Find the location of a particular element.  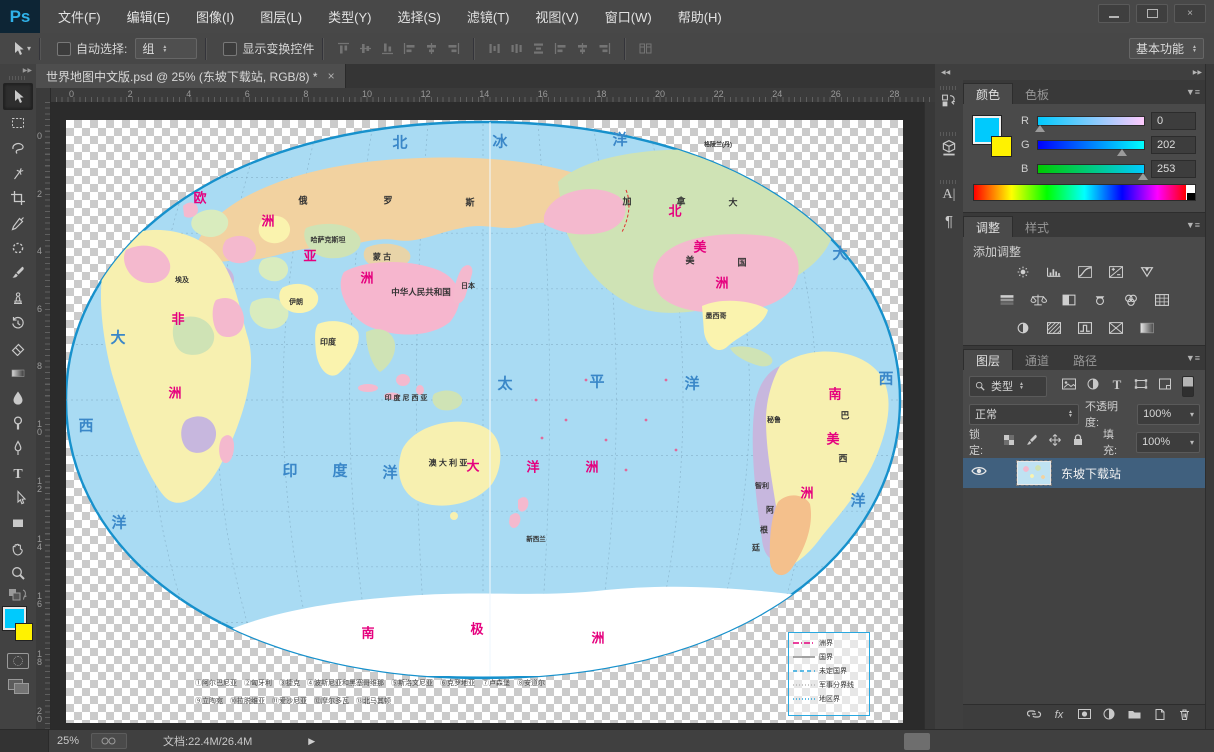

quick-mask-icon is located at coordinates (18, 661).